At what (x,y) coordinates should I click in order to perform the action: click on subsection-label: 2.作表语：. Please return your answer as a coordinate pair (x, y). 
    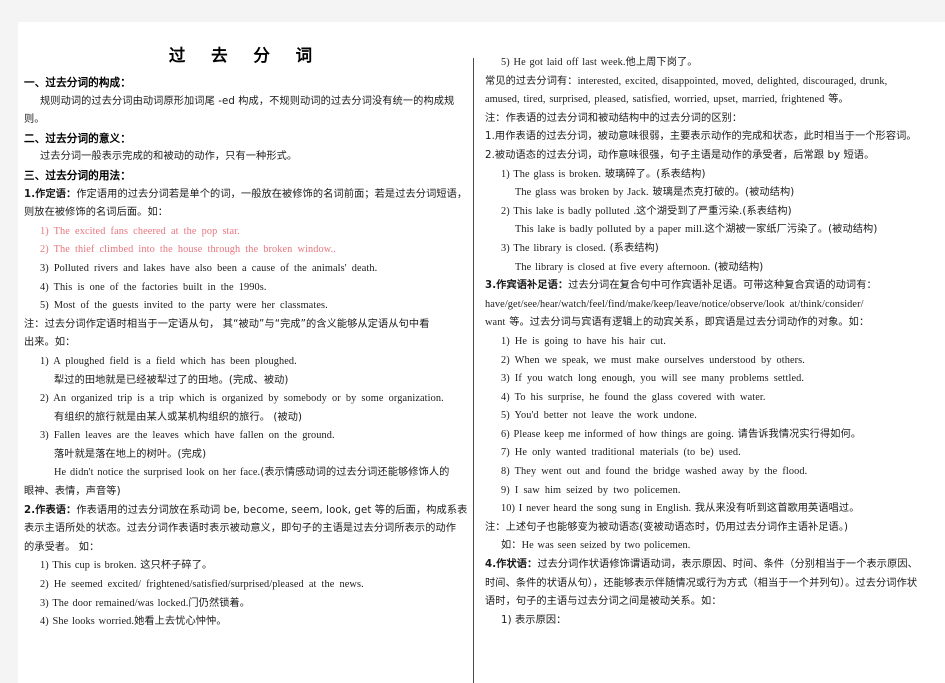
    Looking at the image, I should click on (50, 510).